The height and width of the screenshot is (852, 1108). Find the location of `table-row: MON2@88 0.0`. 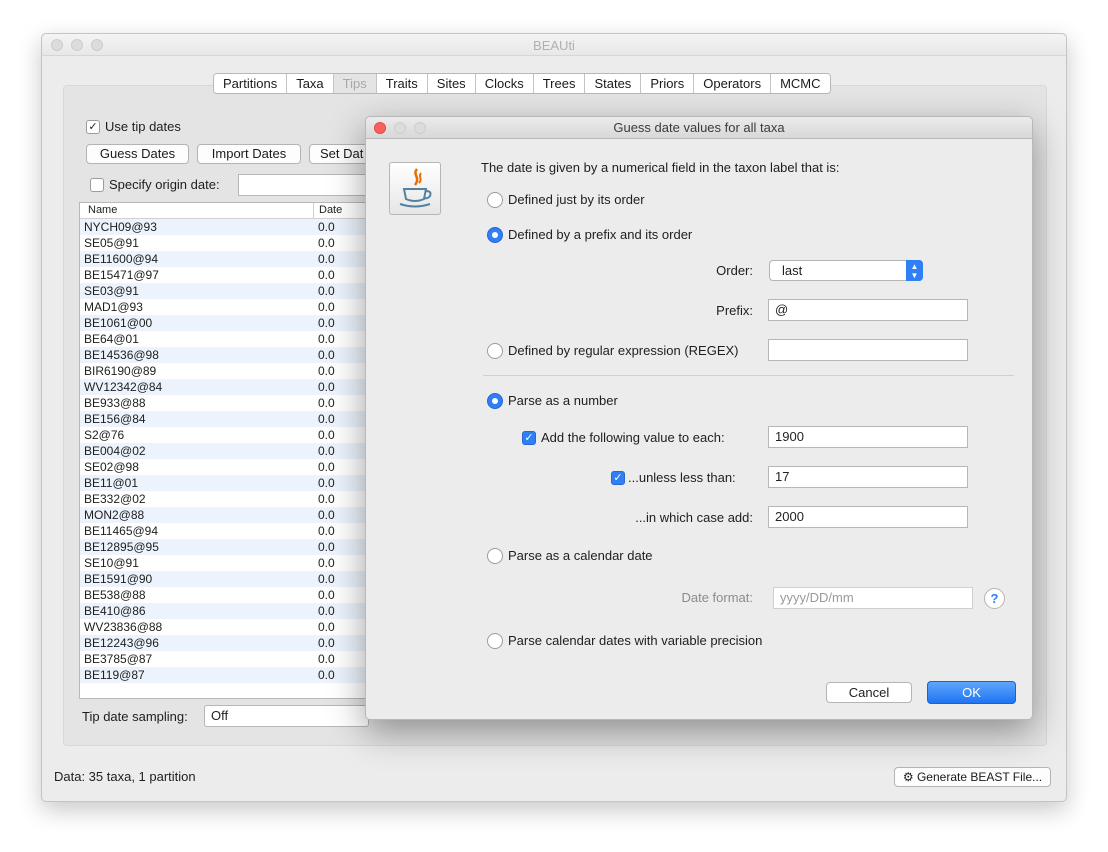

table-row: MON2@88 0.0 is located at coordinates (224, 515).